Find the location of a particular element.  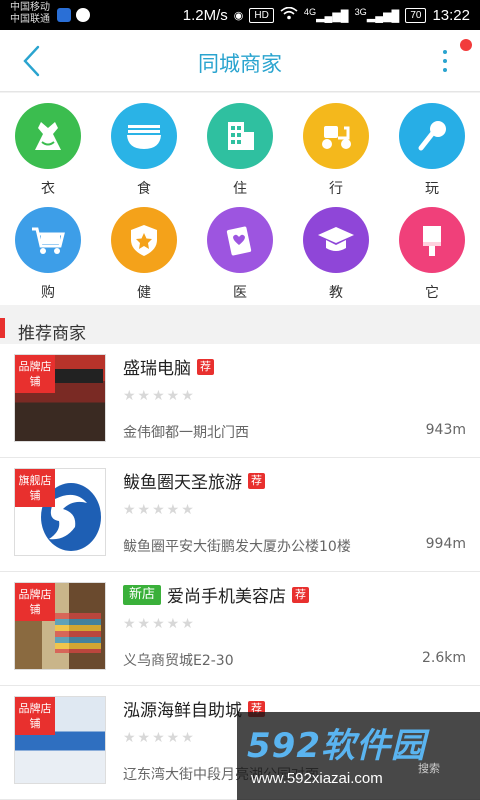

category-shopping: 购 is located at coordinates (48, 255).